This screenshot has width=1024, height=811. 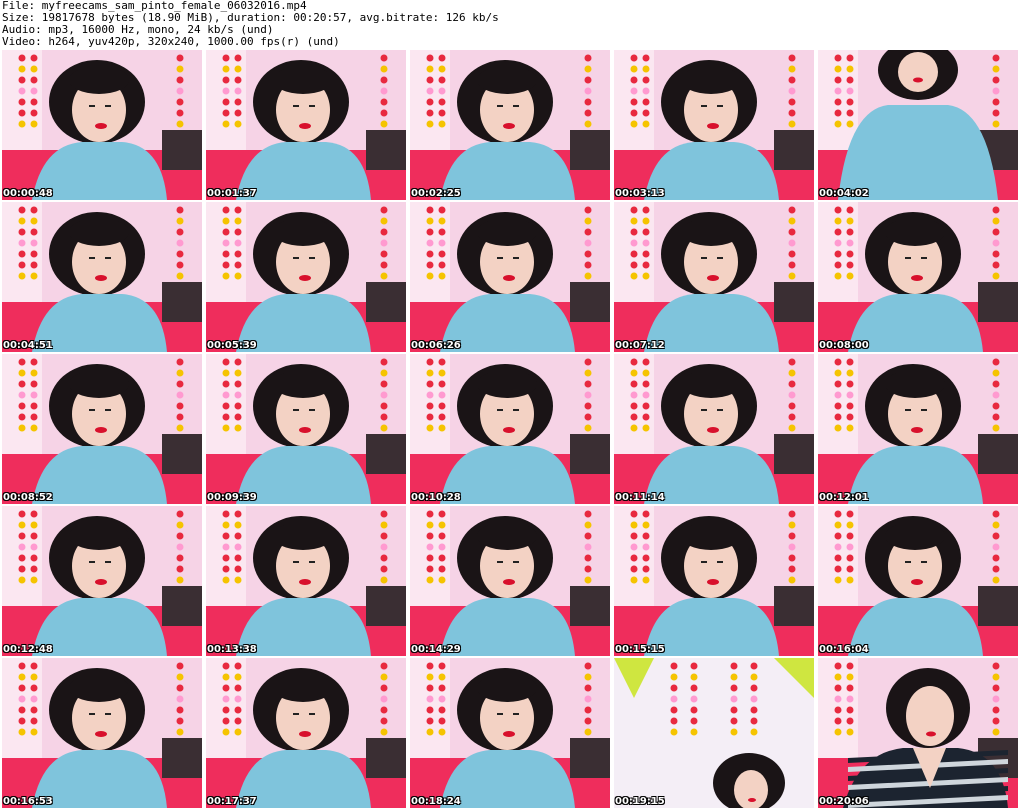 What do you see at coordinates (844, 193) in the screenshot?
I see `thumbnail-timestamp: 00:04:02` at bounding box center [844, 193].